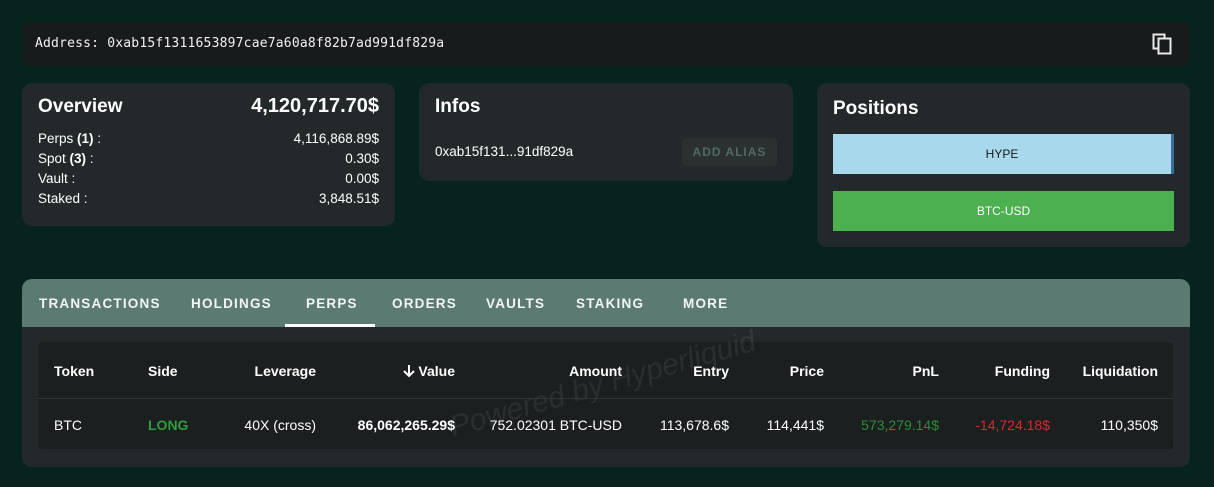  What do you see at coordinates (428, 371) in the screenshot?
I see `column-header-value: Value` at bounding box center [428, 371].